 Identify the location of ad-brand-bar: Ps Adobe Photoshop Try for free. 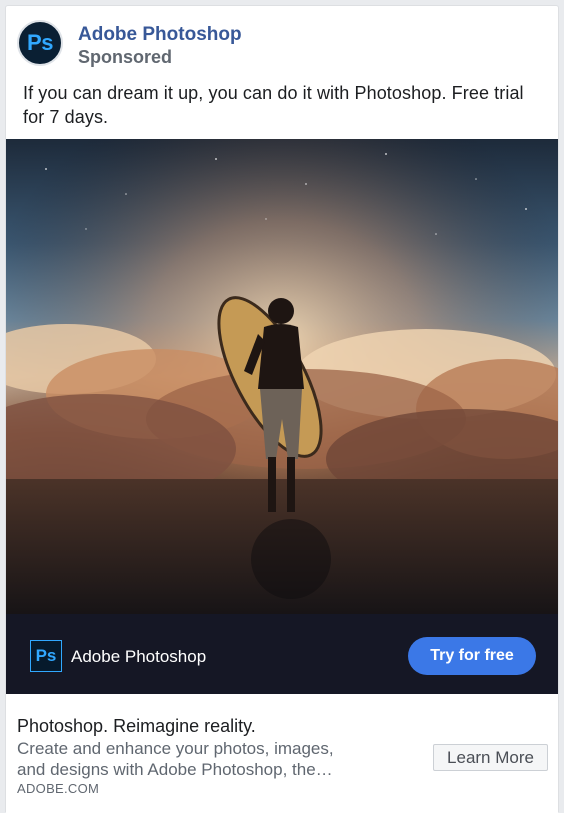
(282, 654).